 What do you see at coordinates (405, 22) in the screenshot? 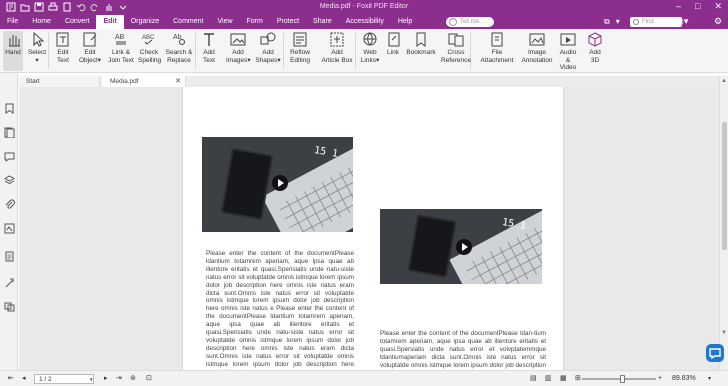
I see `menu-item-help: Help` at bounding box center [405, 22].